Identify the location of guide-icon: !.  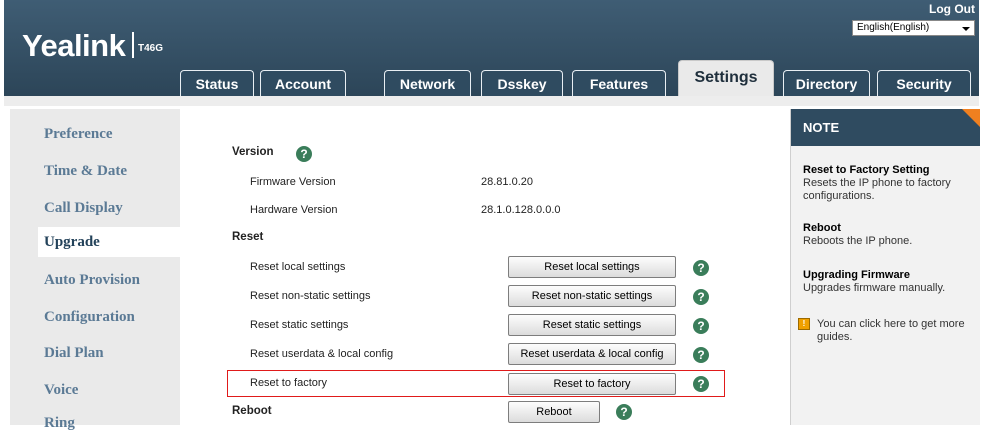
(804, 324).